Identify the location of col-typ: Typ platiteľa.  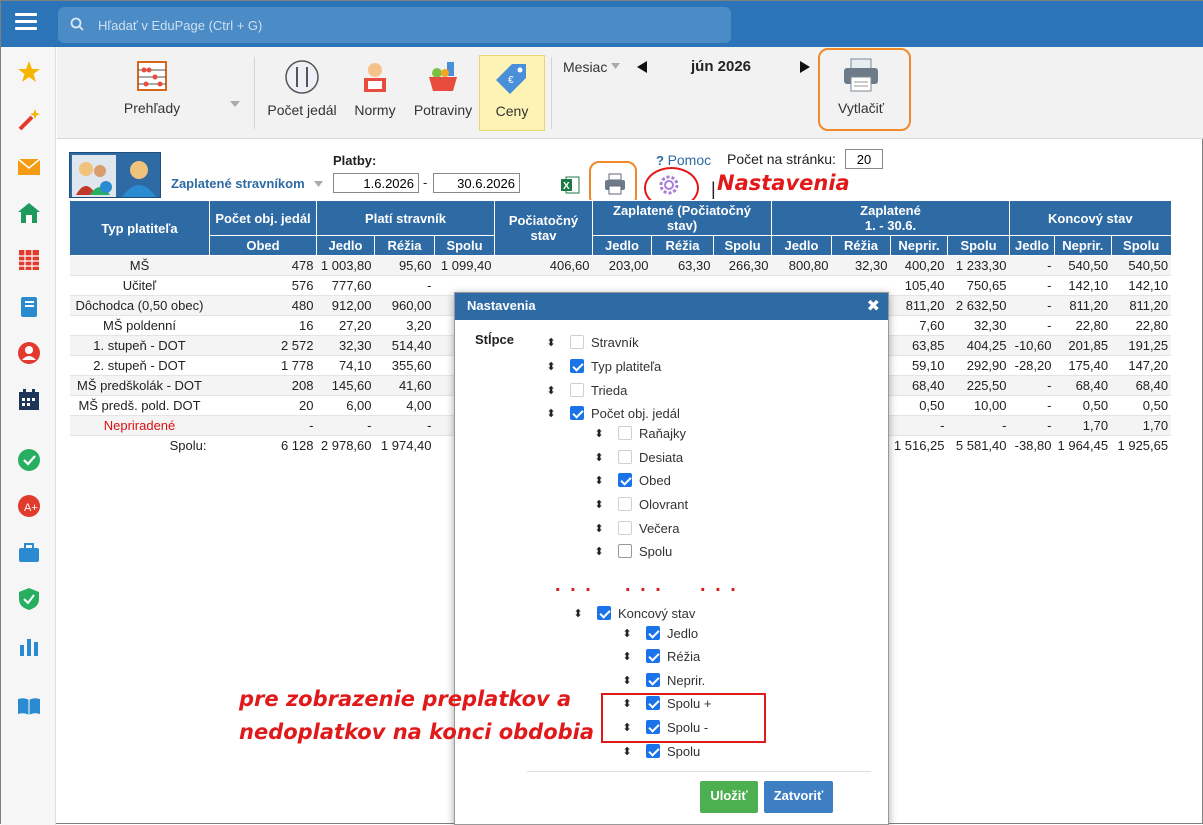
(139, 228).